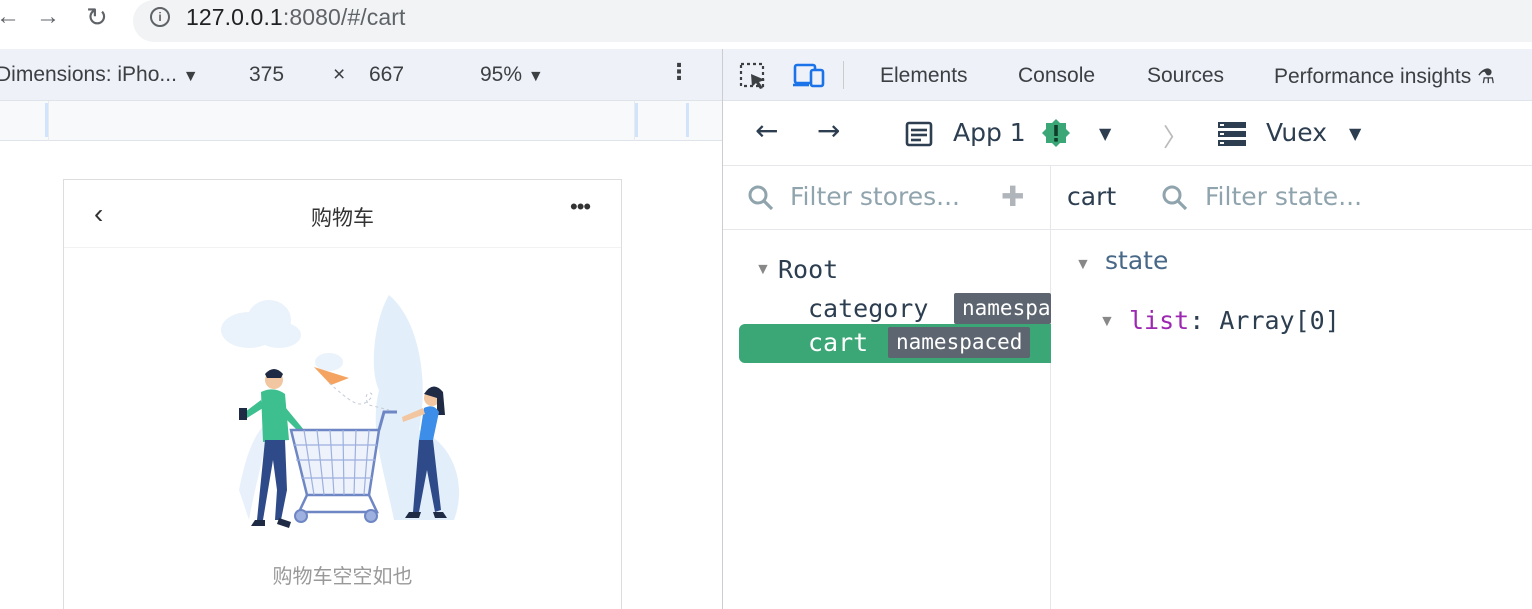  I want to click on device-toggle-icon, so click(809, 75).